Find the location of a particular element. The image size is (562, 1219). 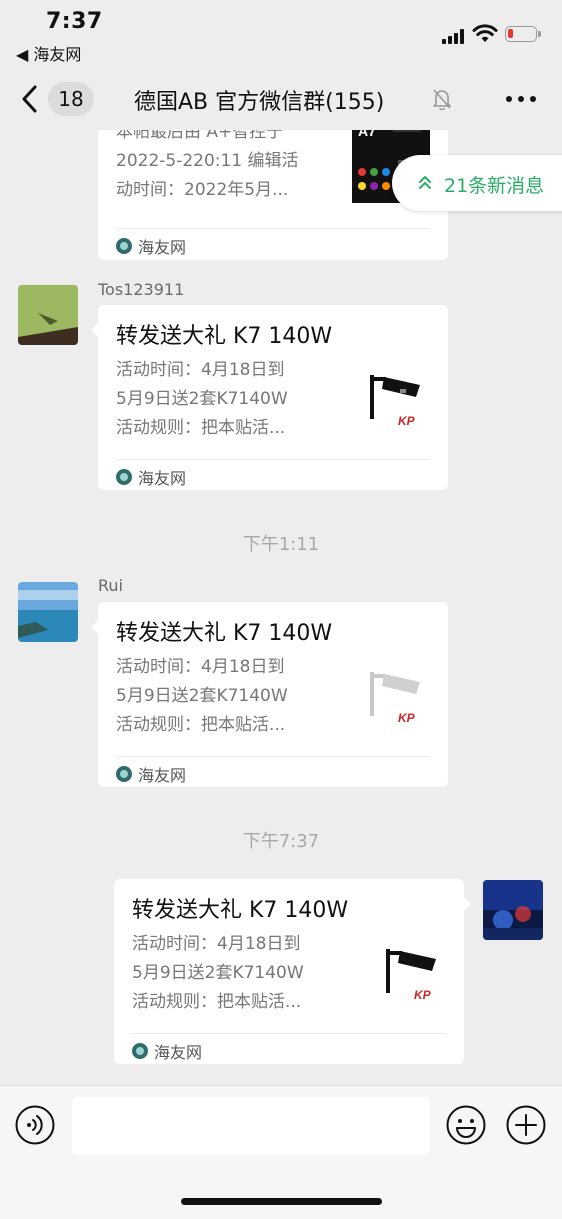

signal-icon is located at coordinates (455, 36).